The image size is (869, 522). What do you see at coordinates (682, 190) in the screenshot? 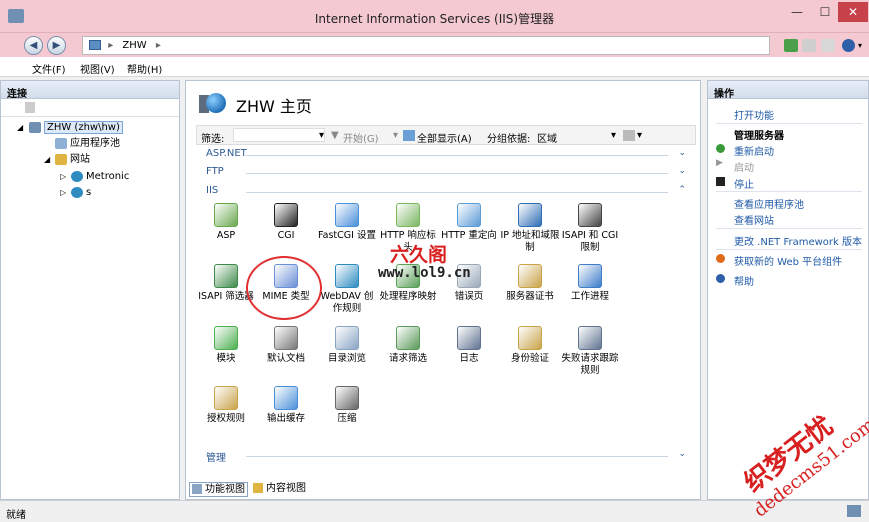
I see `chevron-up-icon: ⌃` at bounding box center [682, 190].